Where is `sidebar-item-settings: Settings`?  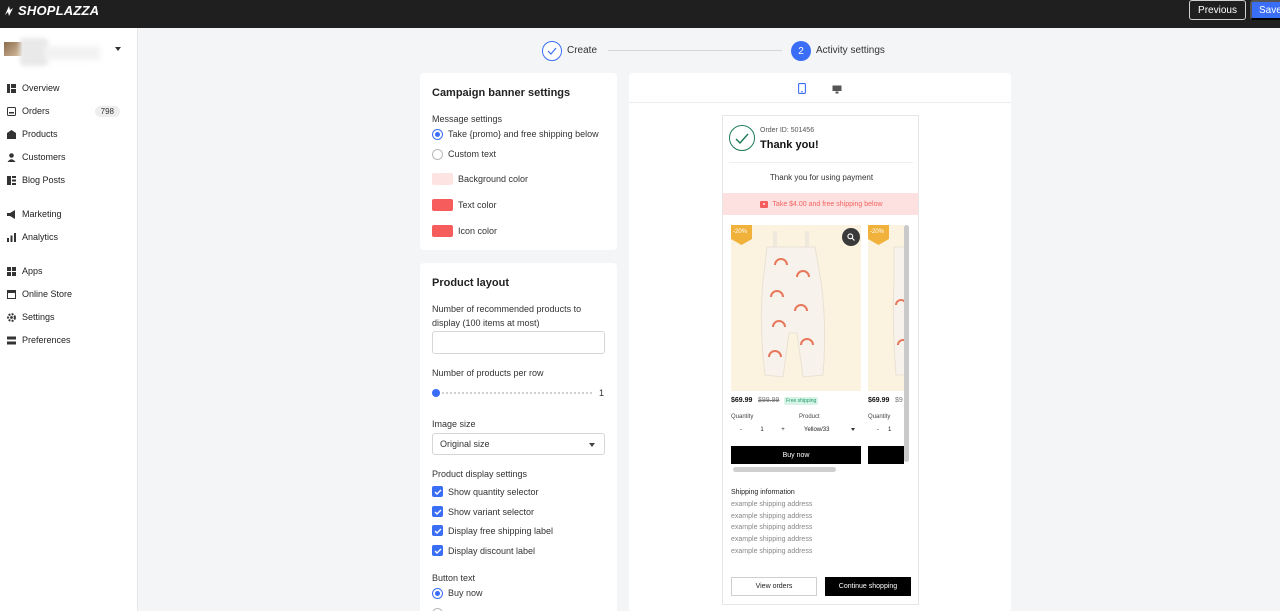 sidebar-item-settings: Settings is located at coordinates (69, 317).